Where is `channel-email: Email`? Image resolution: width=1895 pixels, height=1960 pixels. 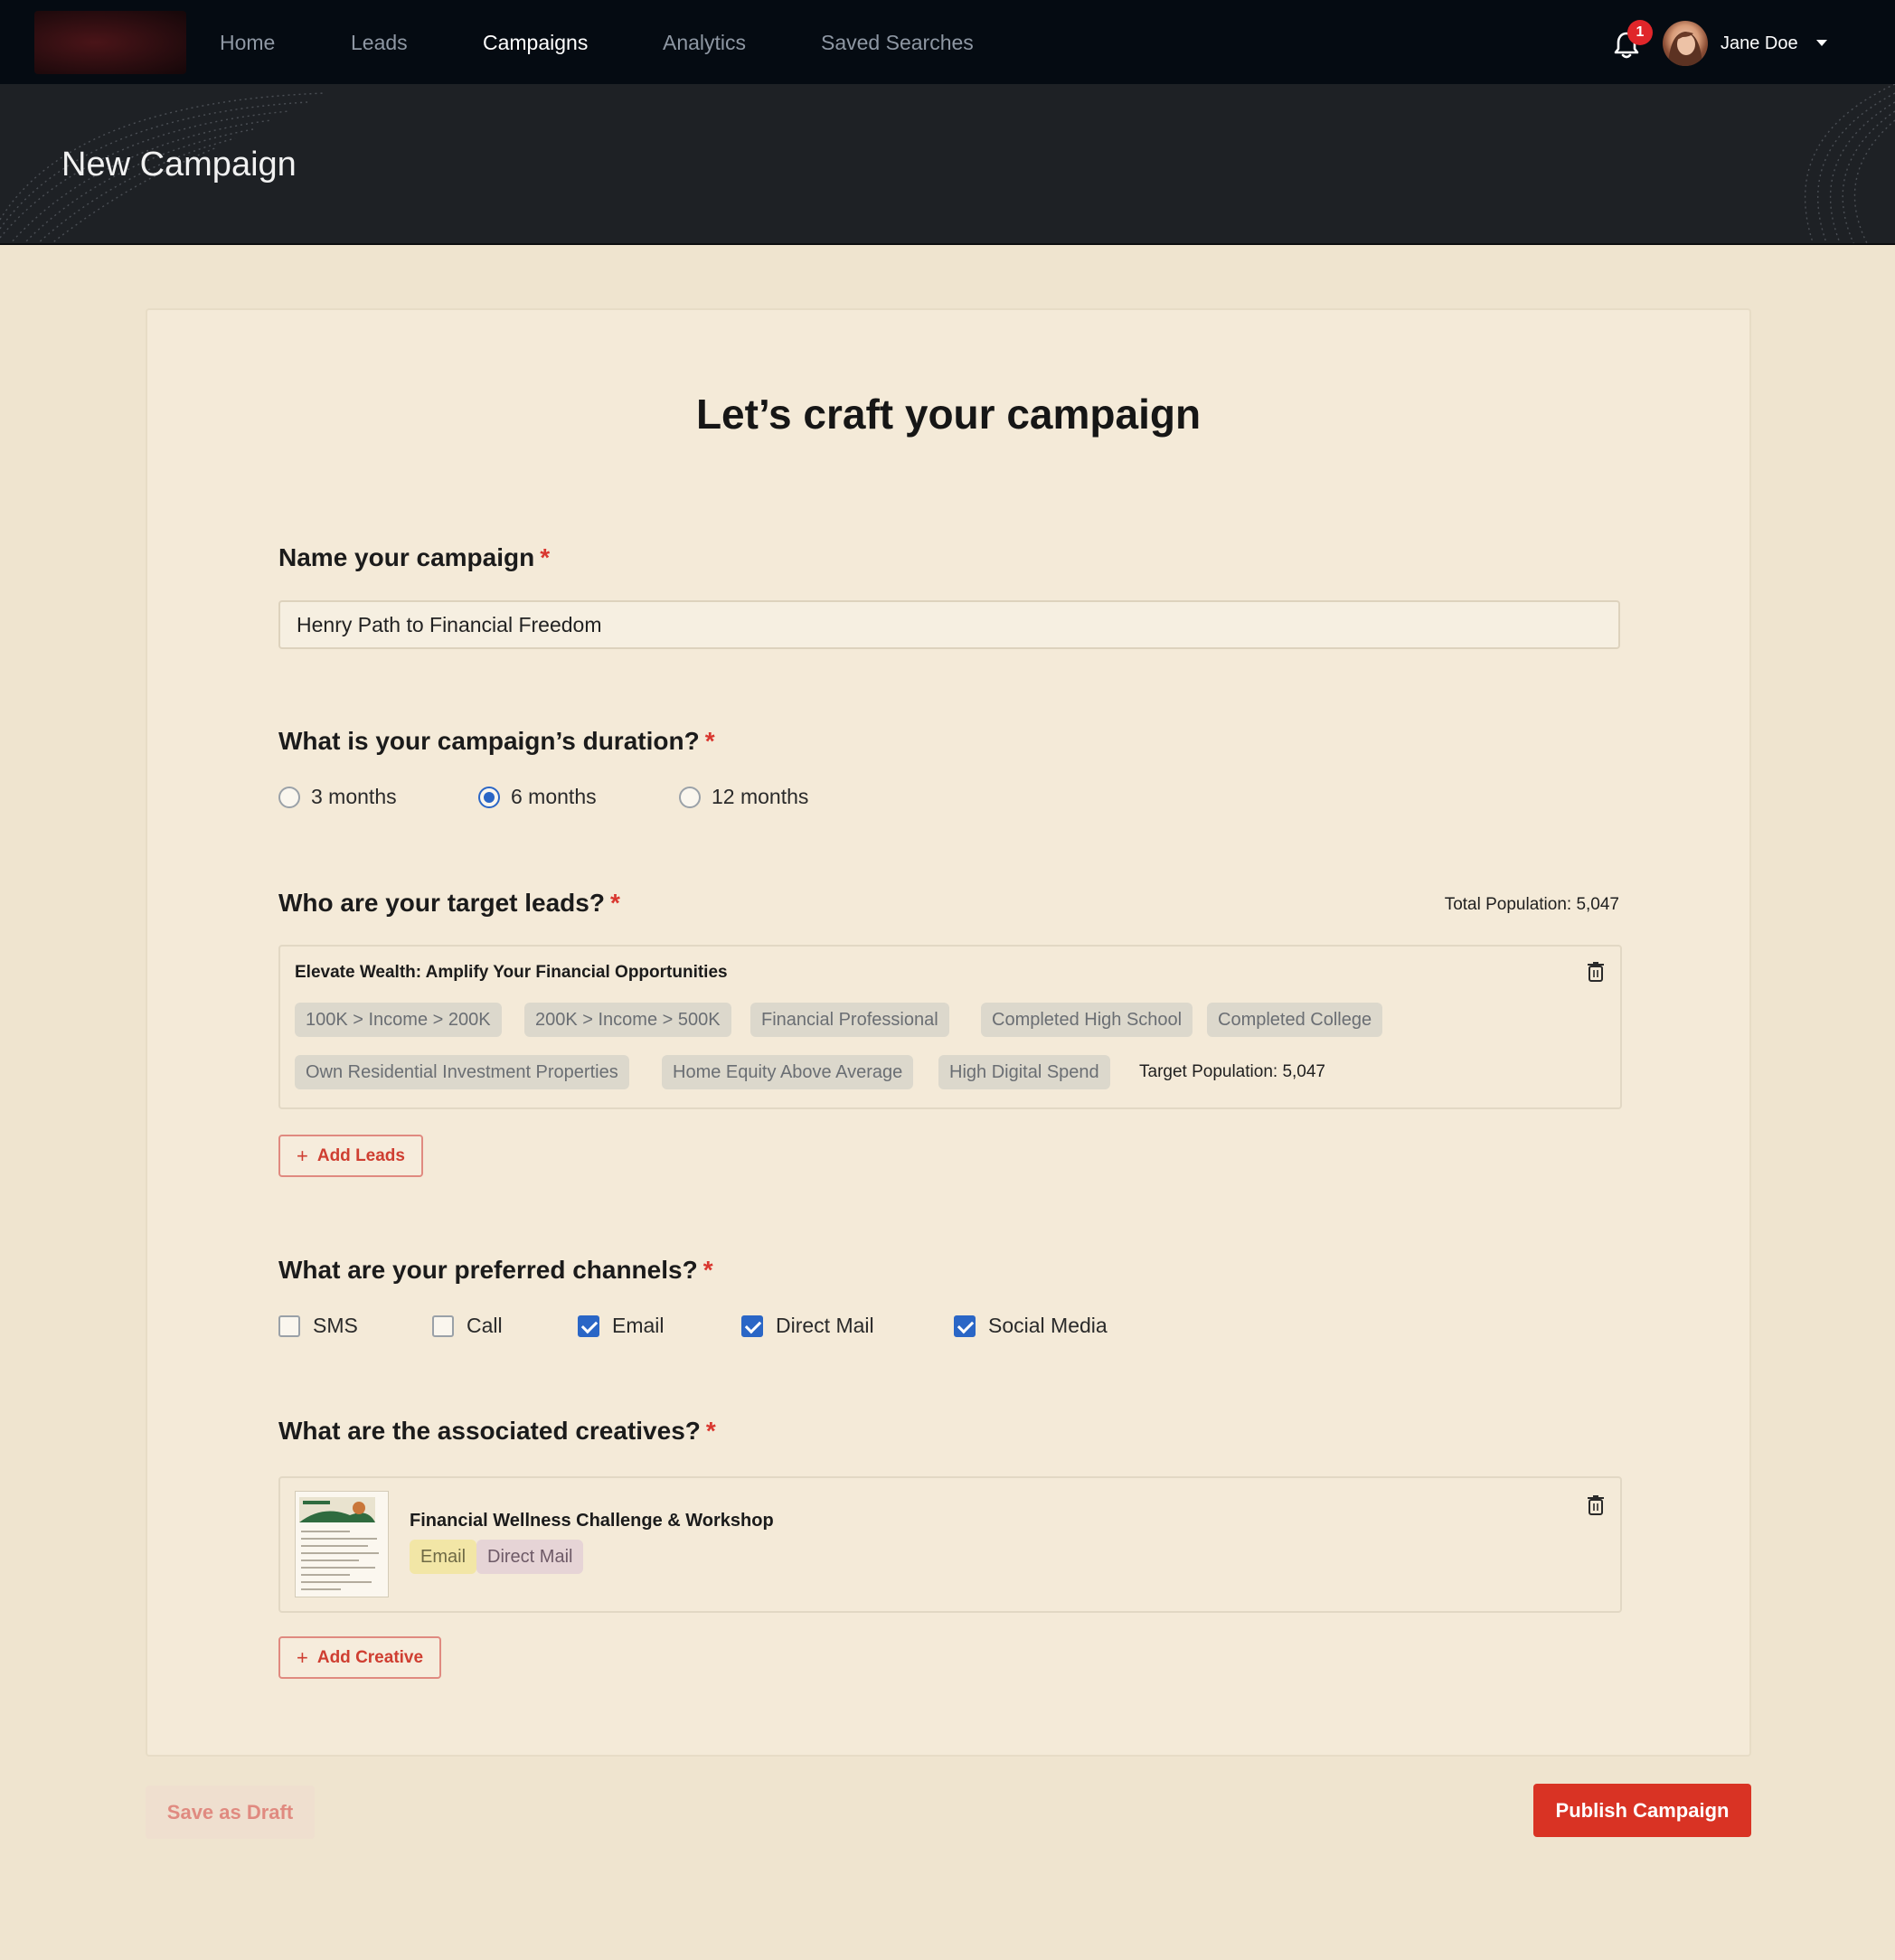 channel-email: Email is located at coordinates (621, 1326).